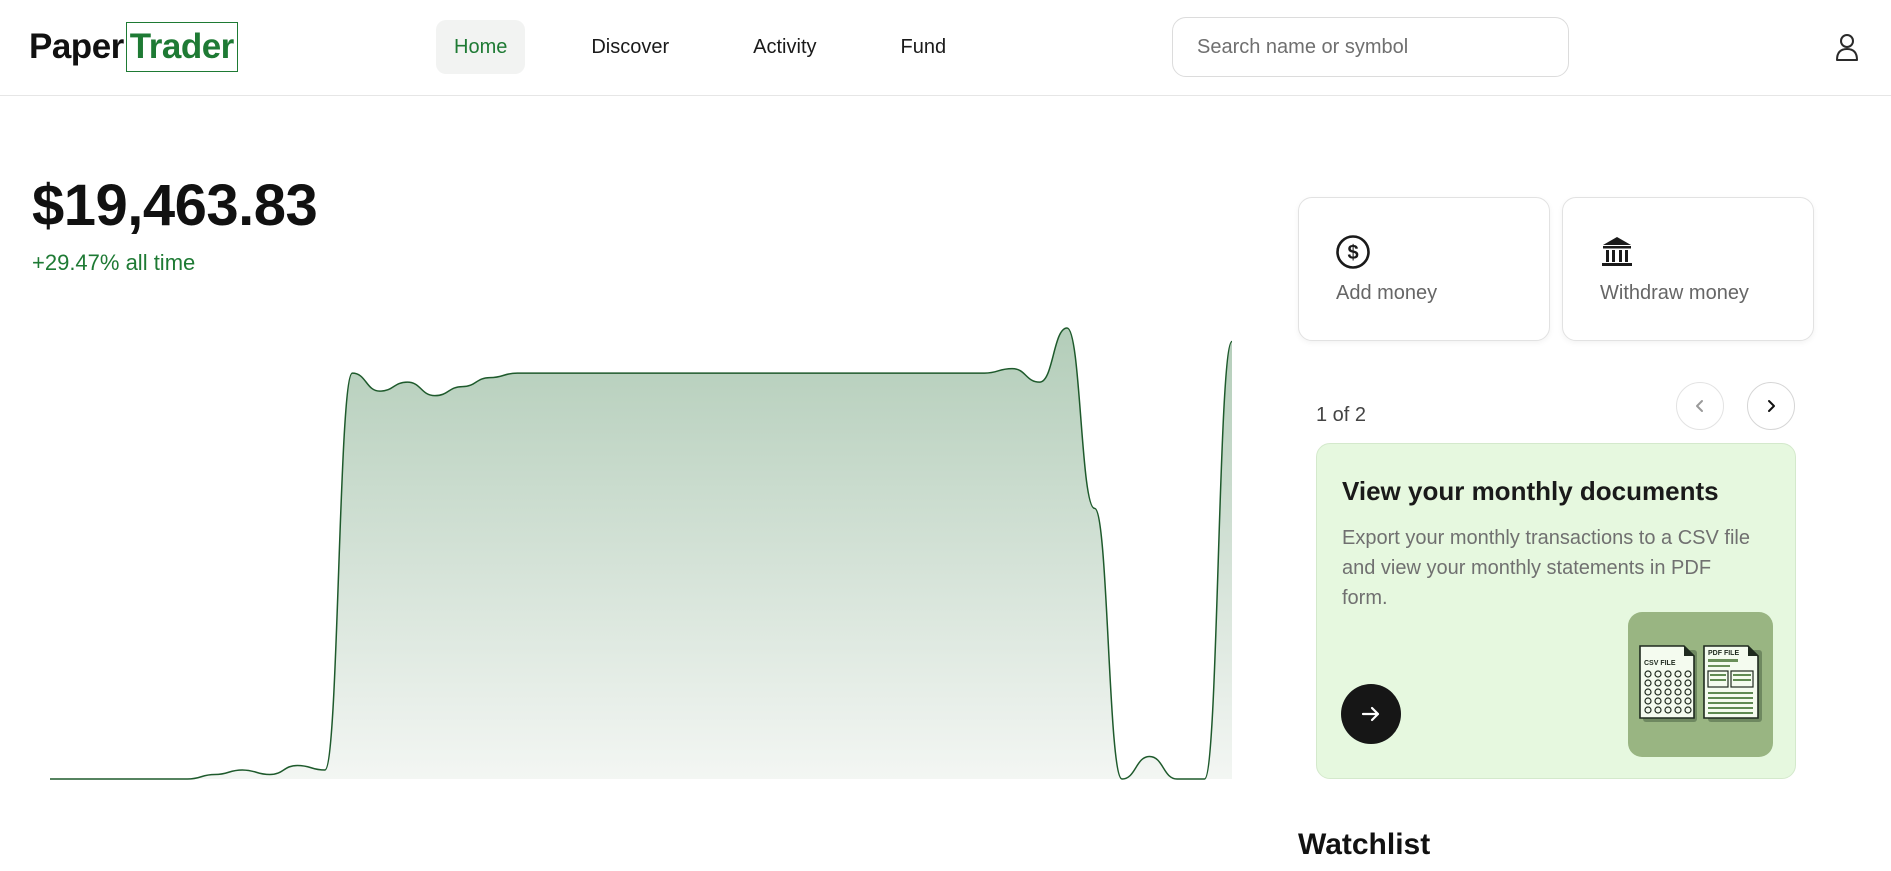 The image size is (1891, 871). What do you see at coordinates (175, 205) in the screenshot?
I see `portfolio-balance: $19,463.83` at bounding box center [175, 205].